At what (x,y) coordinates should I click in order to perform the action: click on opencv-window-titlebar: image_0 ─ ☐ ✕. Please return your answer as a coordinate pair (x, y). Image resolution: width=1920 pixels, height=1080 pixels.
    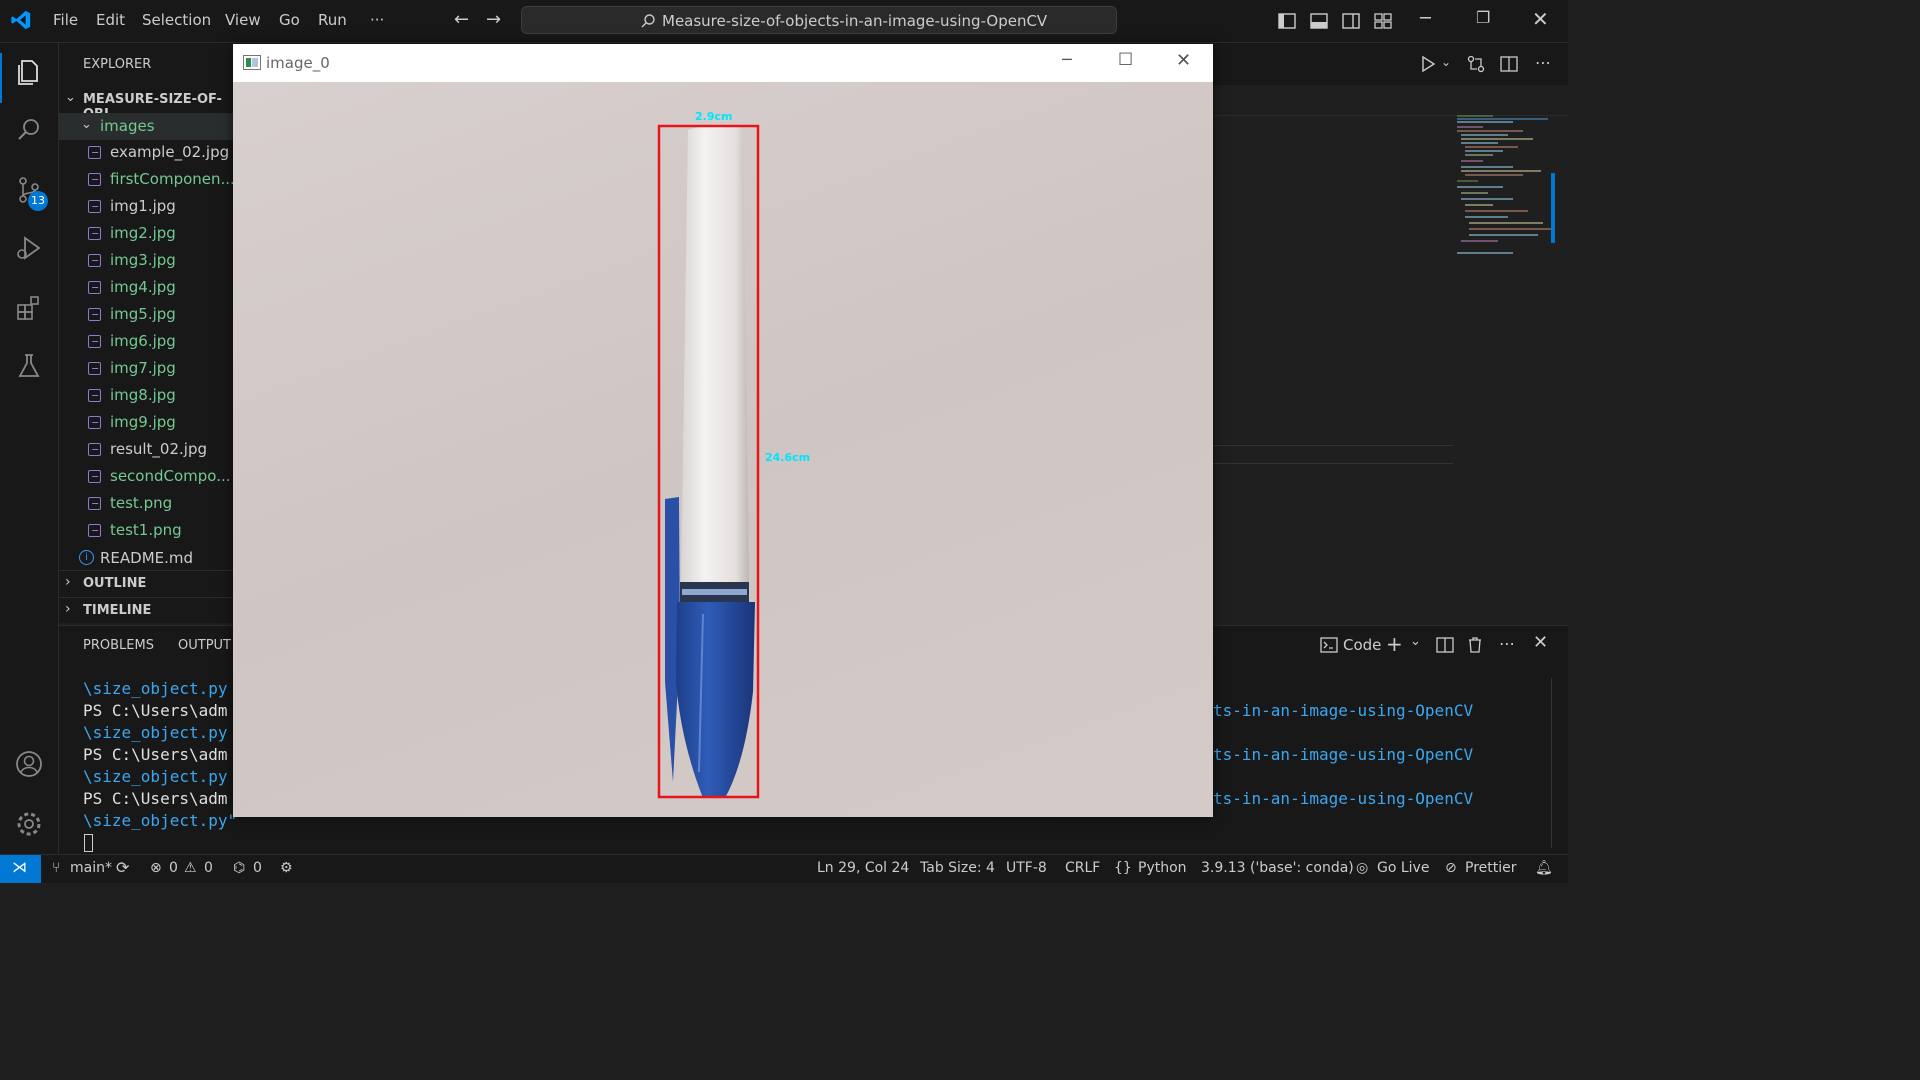
    Looking at the image, I should click on (723, 63).